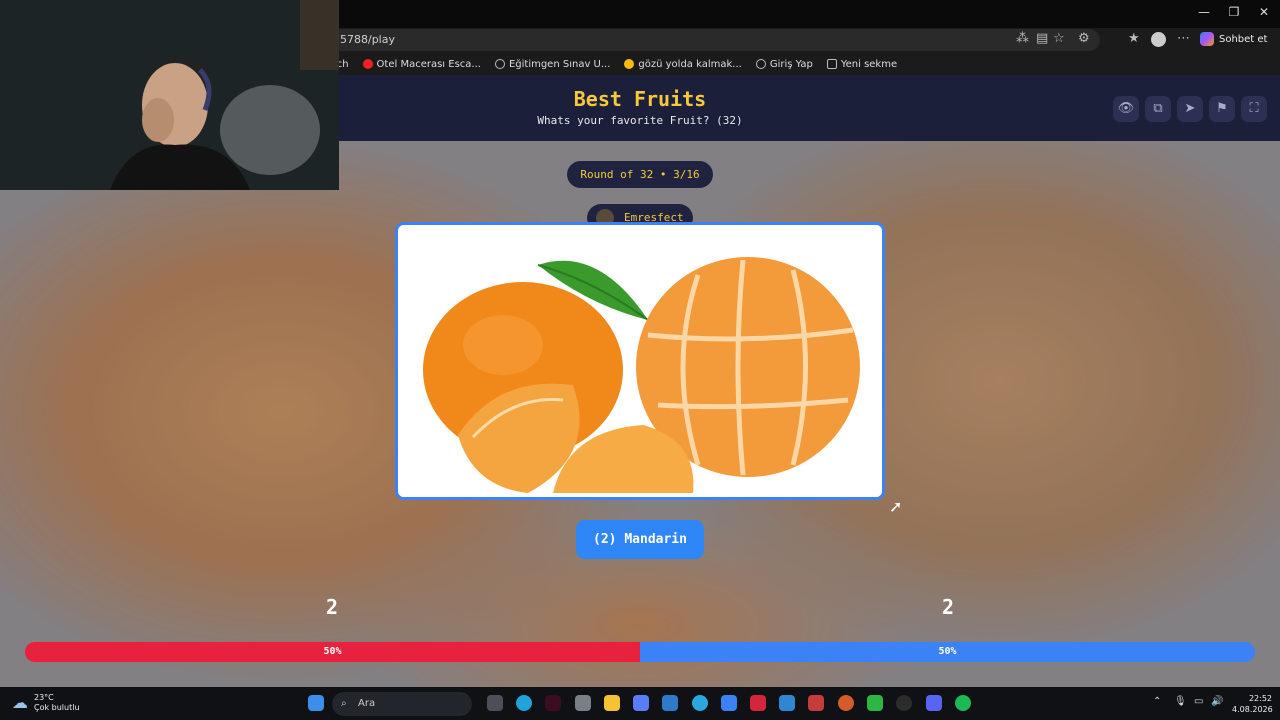 This screenshot has height=720, width=1280. Describe the element at coordinates (1198, 701) in the screenshot. I see `display-icon: ▭` at that location.